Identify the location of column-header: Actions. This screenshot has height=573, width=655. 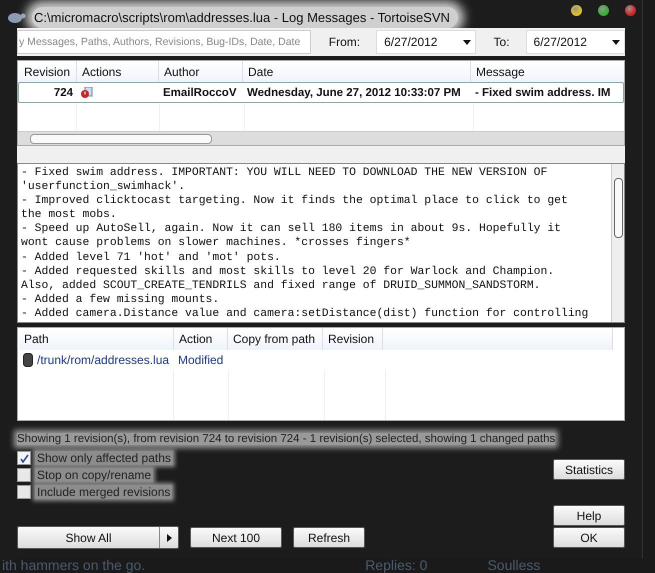
(118, 71).